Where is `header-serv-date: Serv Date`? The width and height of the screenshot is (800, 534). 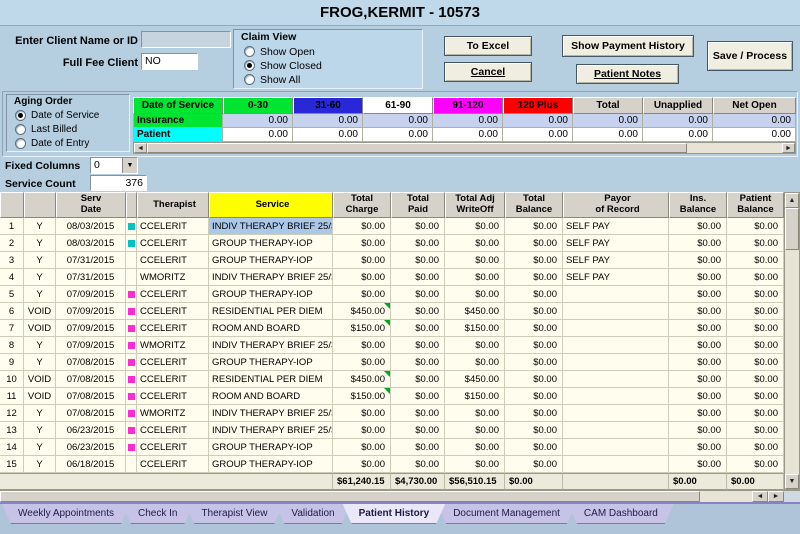
header-serv-date: Serv Date is located at coordinates (91, 205).